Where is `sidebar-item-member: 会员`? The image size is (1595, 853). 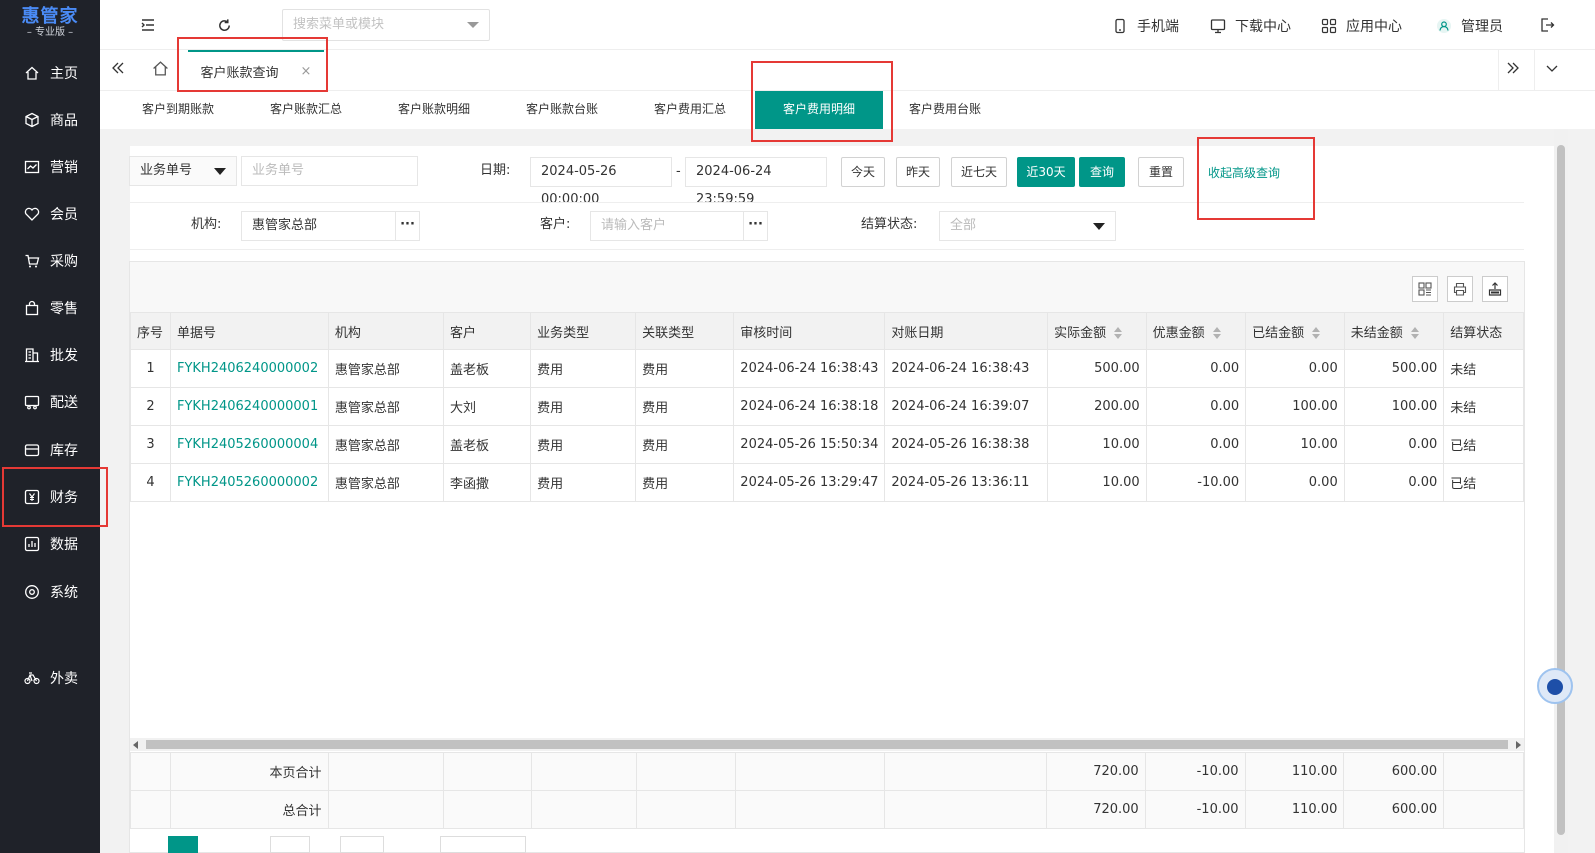
sidebar-item-member: 会员 is located at coordinates (50, 214).